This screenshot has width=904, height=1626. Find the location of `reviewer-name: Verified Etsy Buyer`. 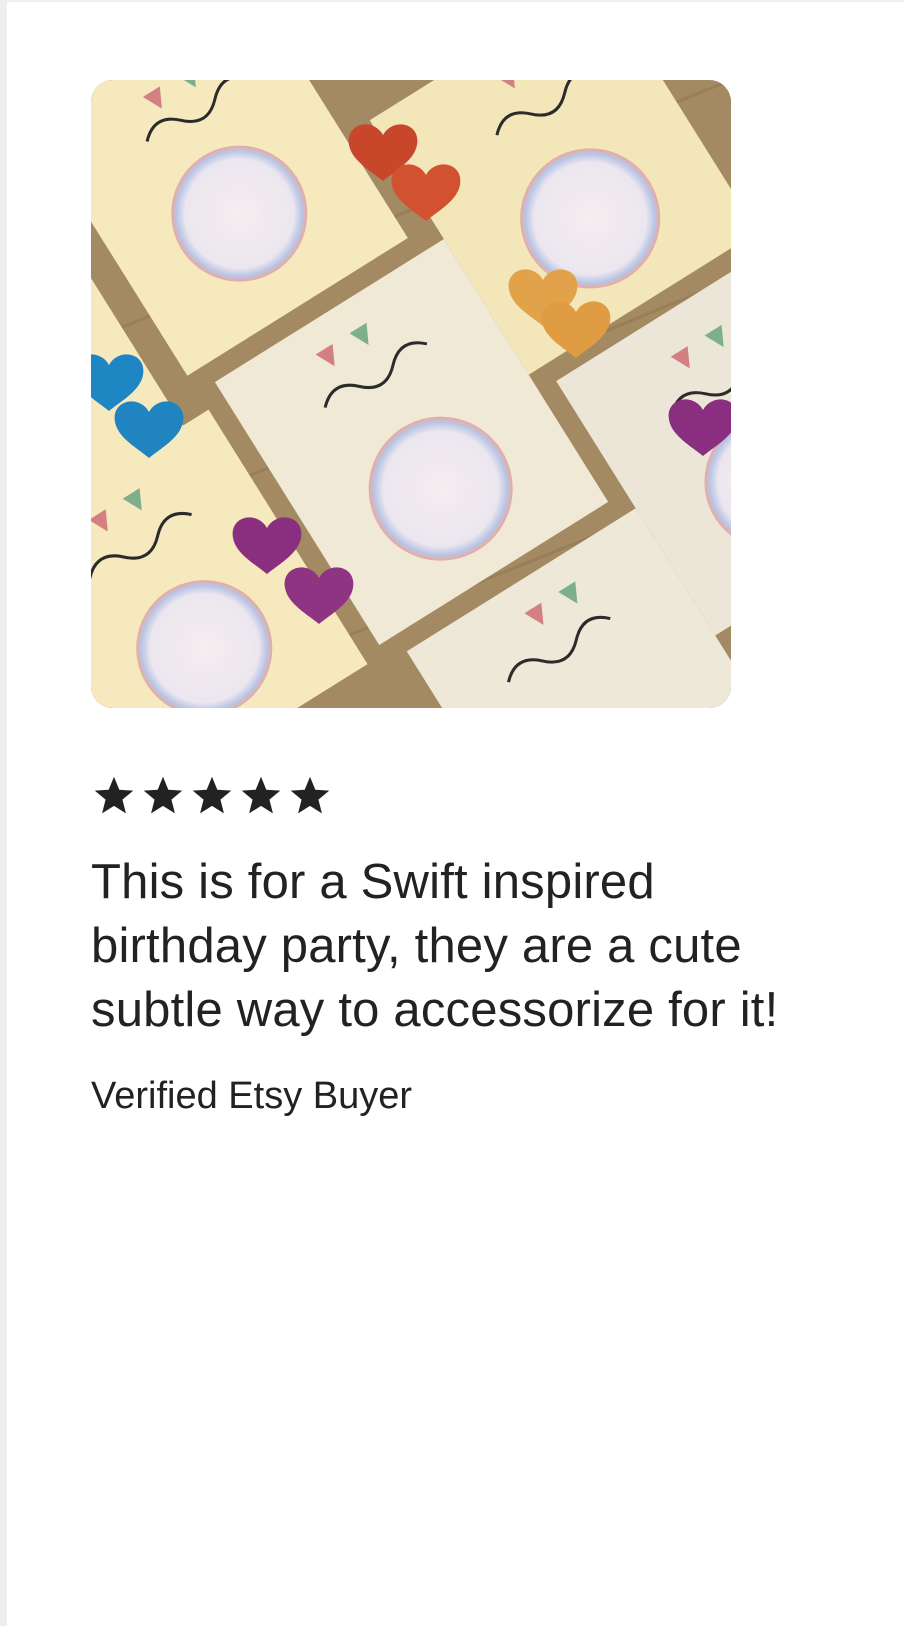

reviewer-name: Verified Etsy Buyer is located at coordinates (252, 1096).